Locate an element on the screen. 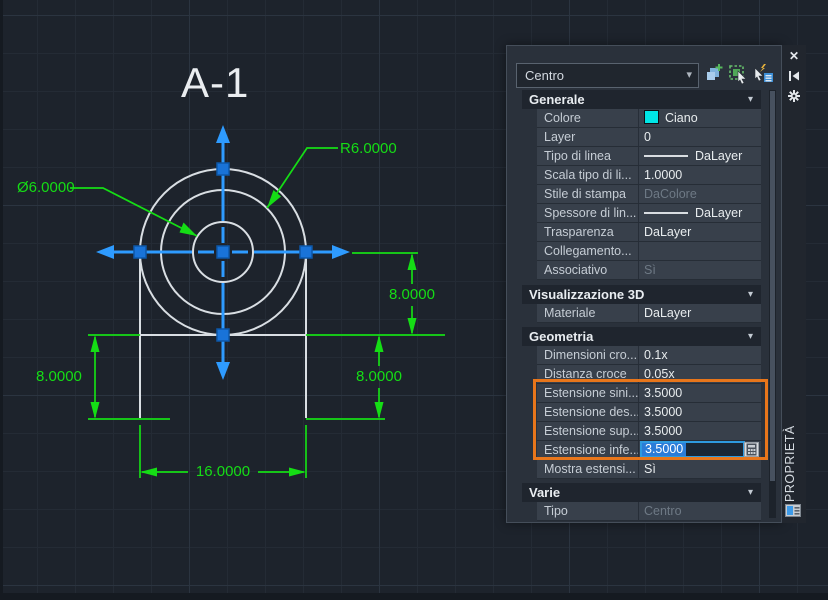 The width and height of the screenshot is (828, 600). color-swatch-cyan is located at coordinates (651, 117).